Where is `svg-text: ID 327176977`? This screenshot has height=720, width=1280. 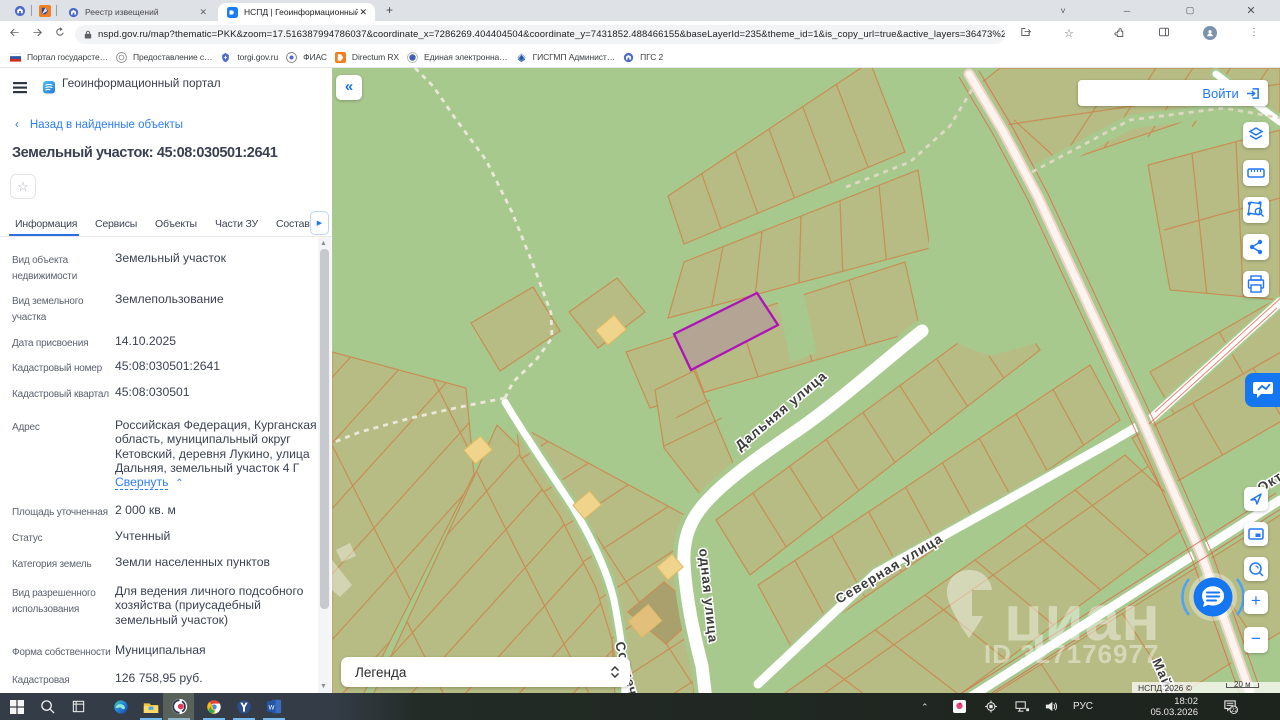
svg-text: ID 327176977 is located at coordinates (1071, 652).